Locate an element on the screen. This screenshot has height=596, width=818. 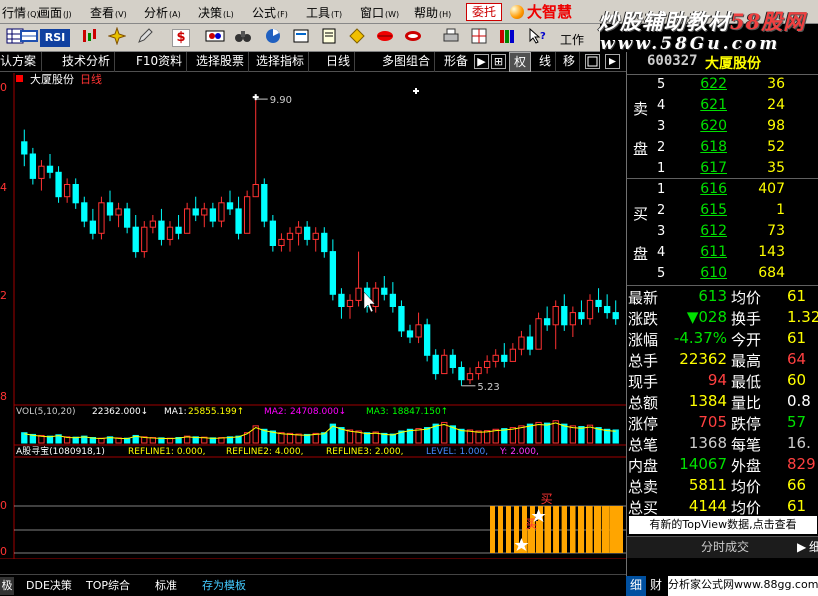
radar-icon is located at coordinates (273, 38).